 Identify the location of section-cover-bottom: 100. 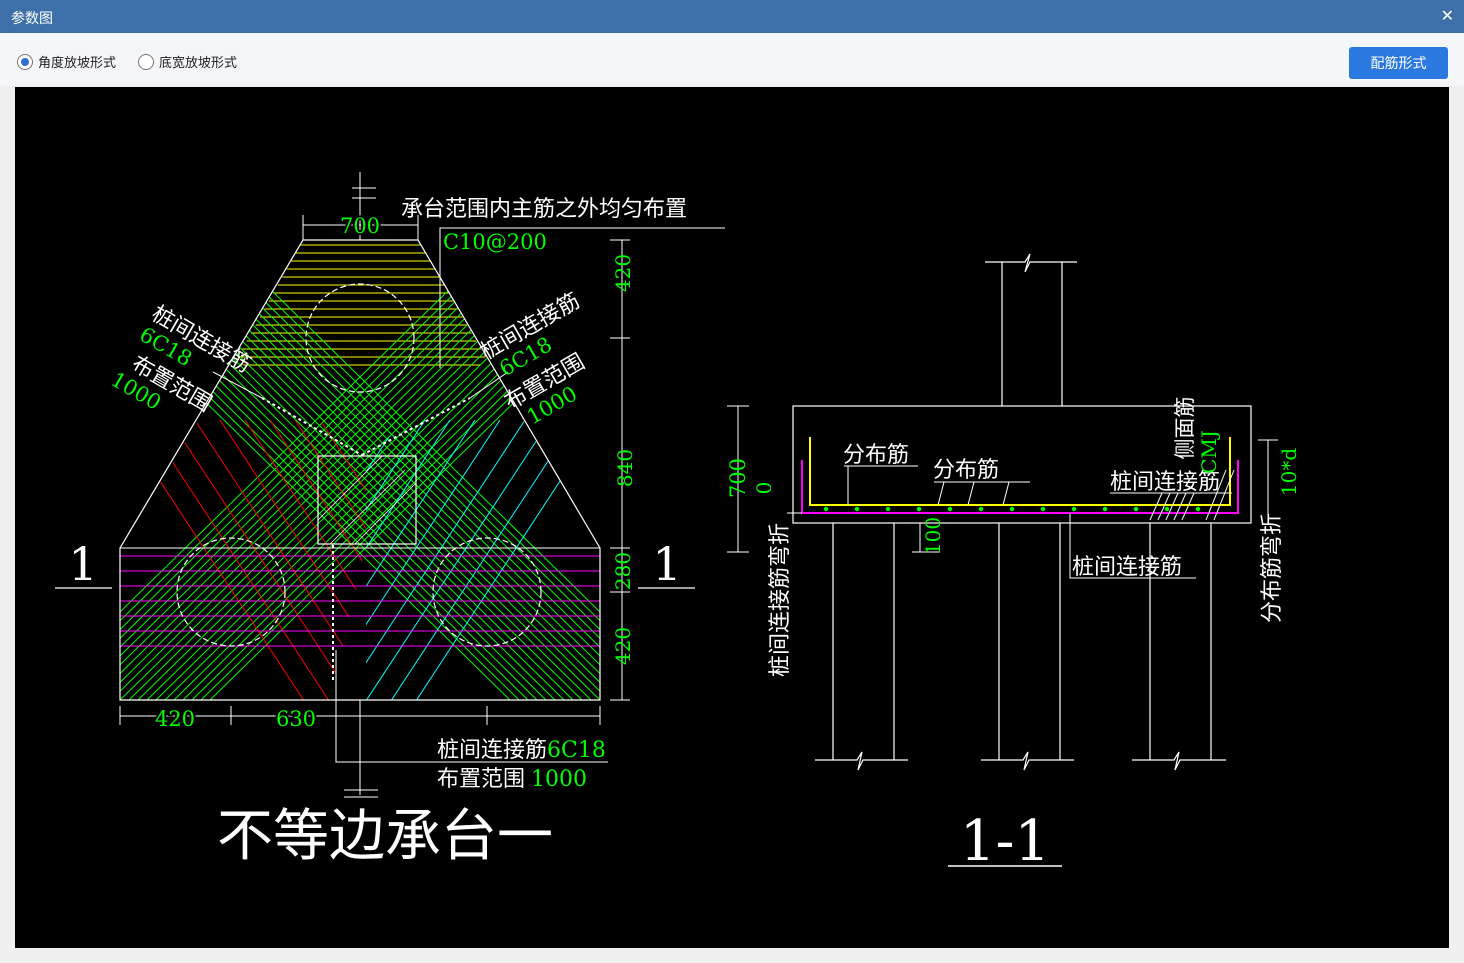
(933, 536).